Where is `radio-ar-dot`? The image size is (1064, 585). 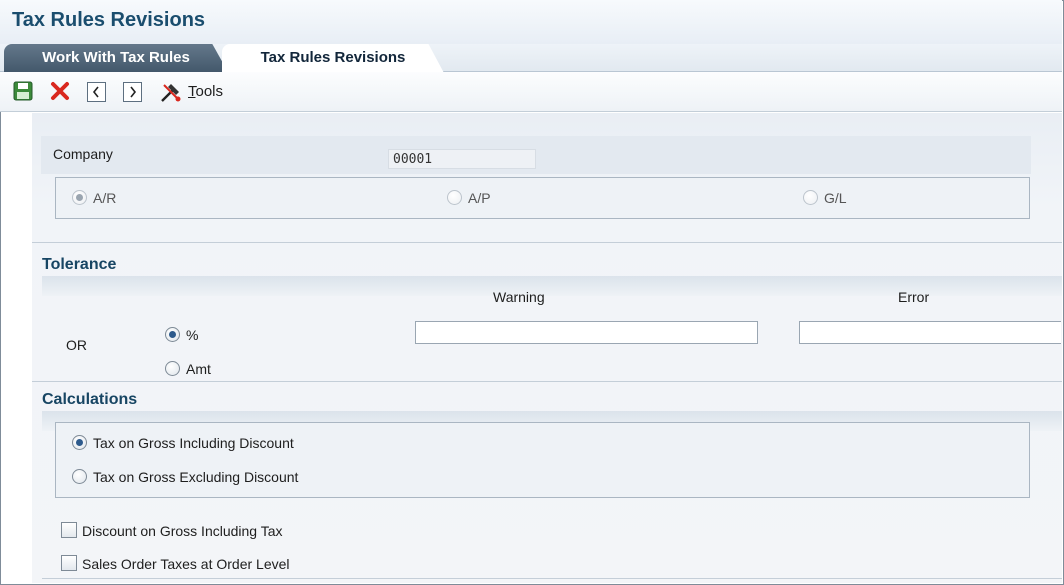 radio-ar-dot is located at coordinates (79, 197).